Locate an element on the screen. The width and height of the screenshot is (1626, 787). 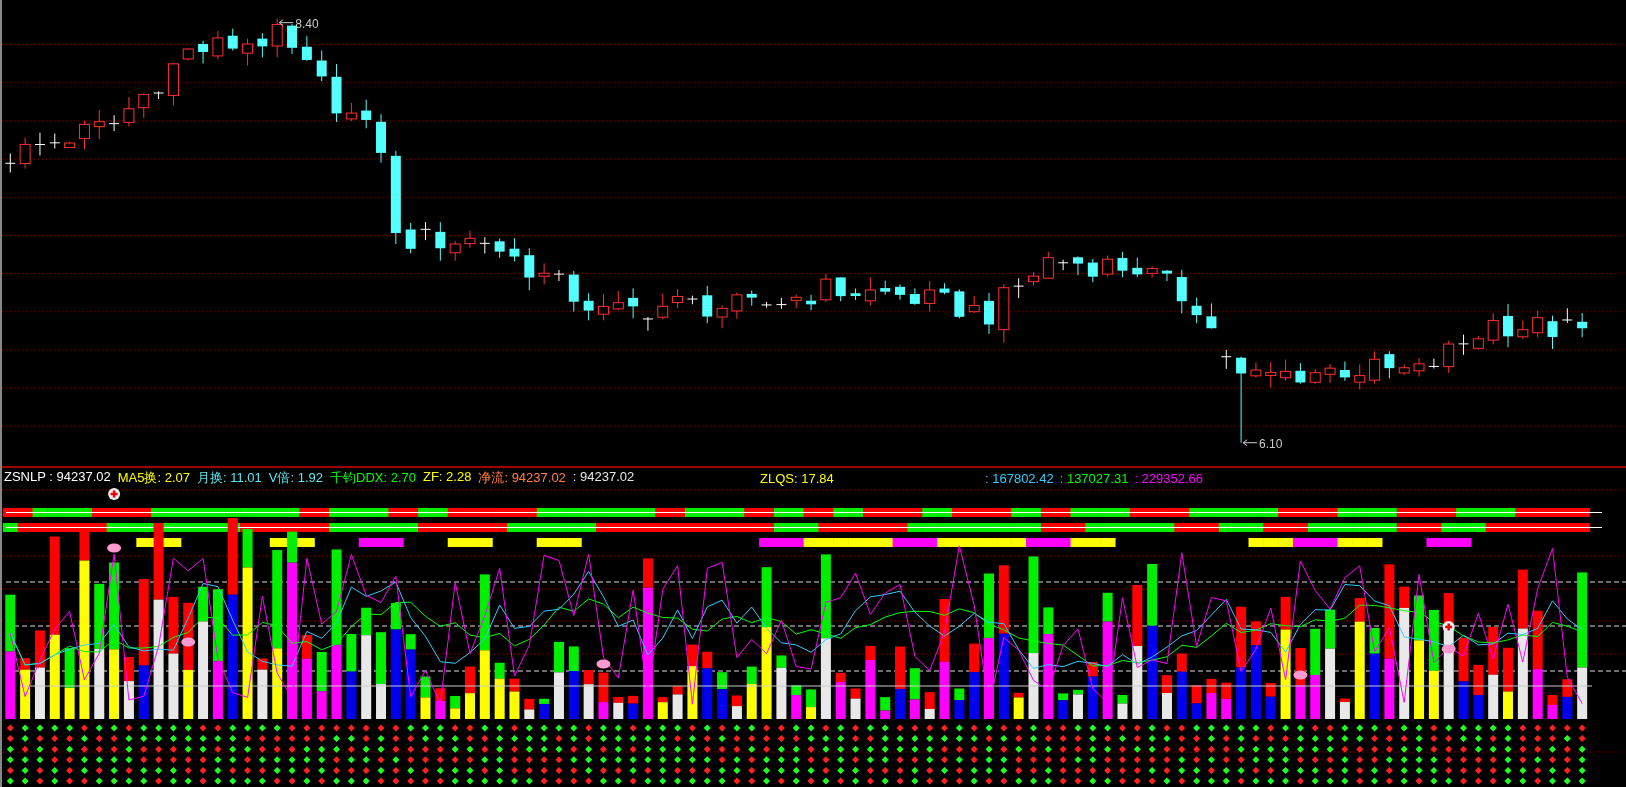
high-price-label: 8.40 is located at coordinates (307, 23).